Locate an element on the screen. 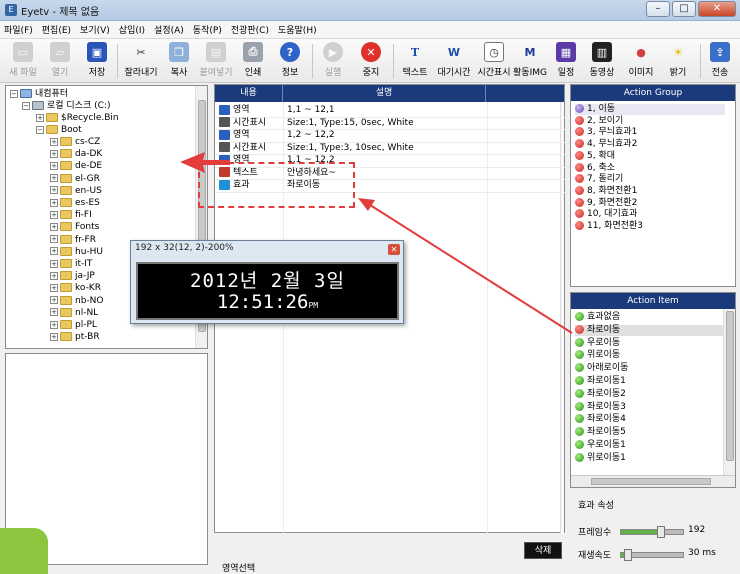 Image resolution: width=740 pixels, height=574 pixels. tree-node-folder: + hu-HU is located at coordinates (76, 252).